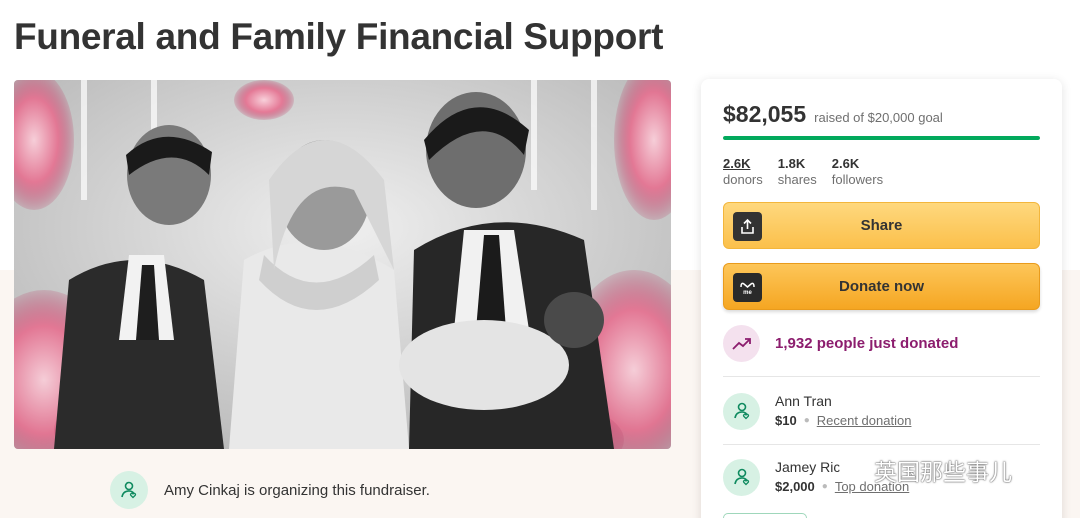  What do you see at coordinates (797, 179) in the screenshot?
I see `stat-shares-label: shares` at bounding box center [797, 179].